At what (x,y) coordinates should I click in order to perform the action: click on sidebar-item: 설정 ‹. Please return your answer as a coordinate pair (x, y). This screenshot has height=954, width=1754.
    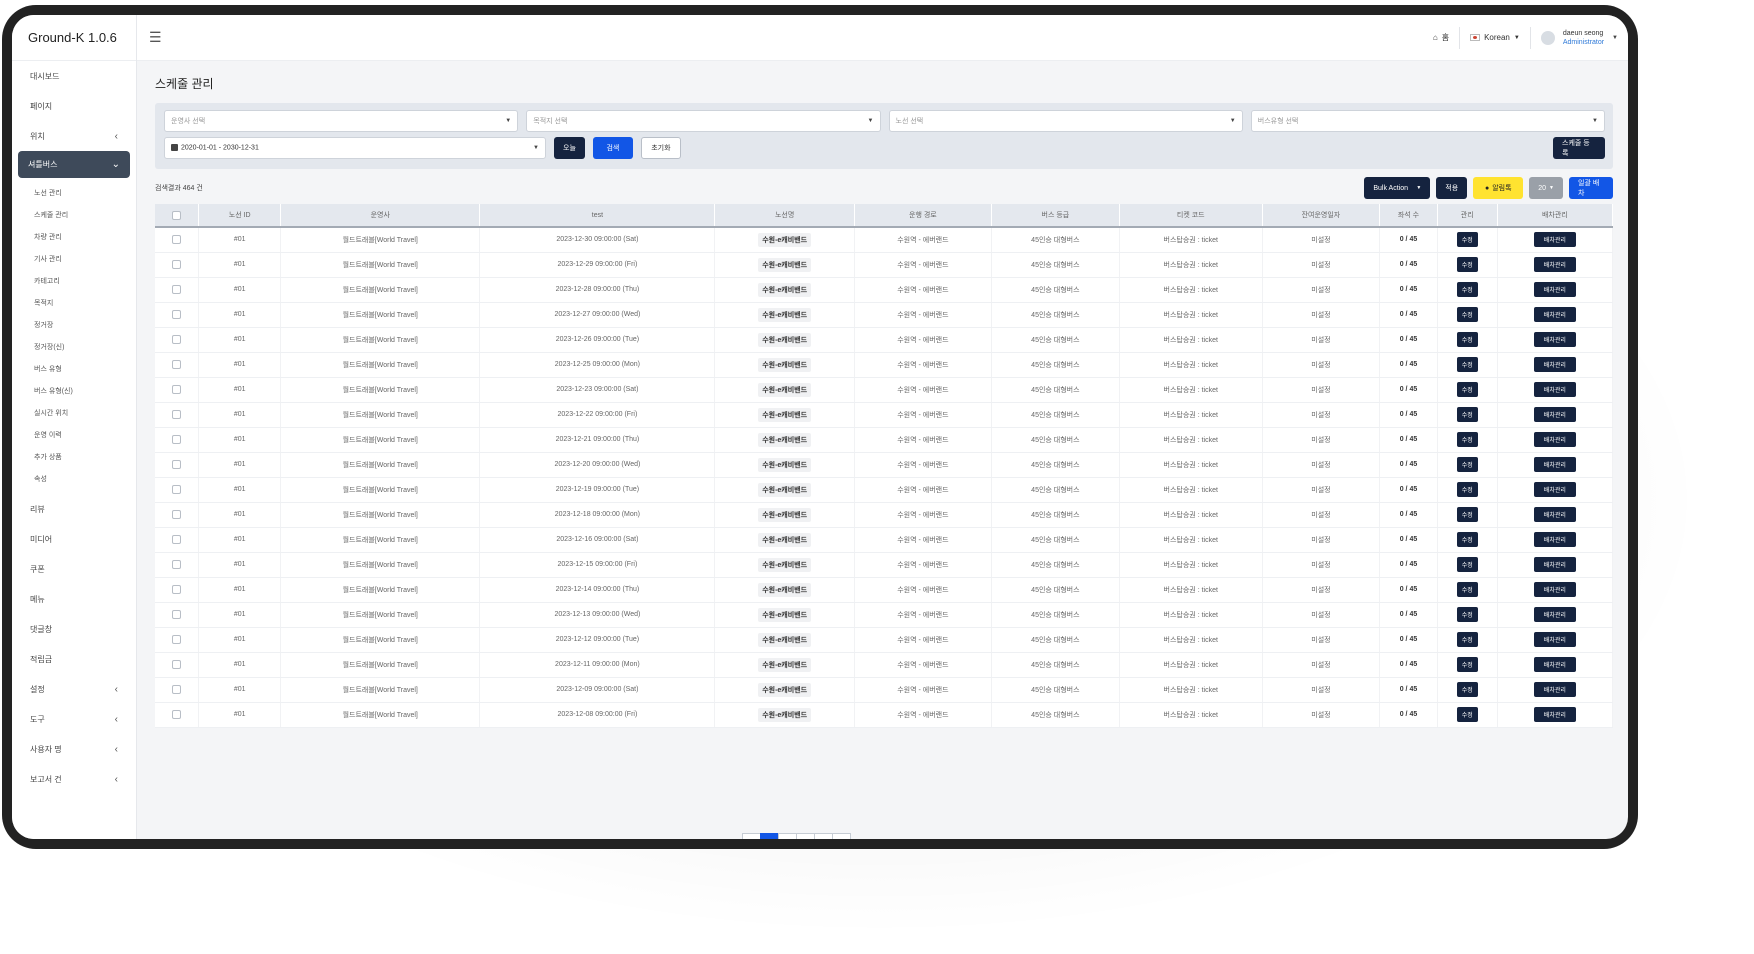
    Looking at the image, I should click on (74, 689).